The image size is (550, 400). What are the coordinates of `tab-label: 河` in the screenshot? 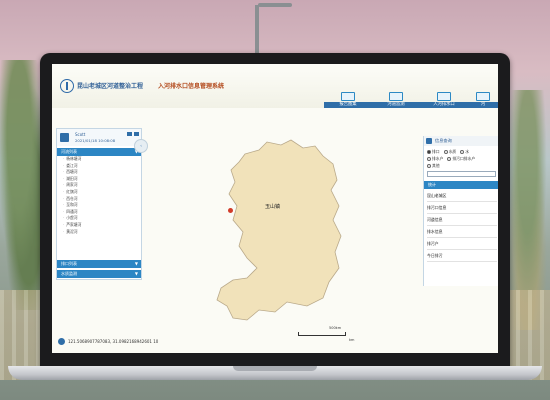 It's located at (483, 105).